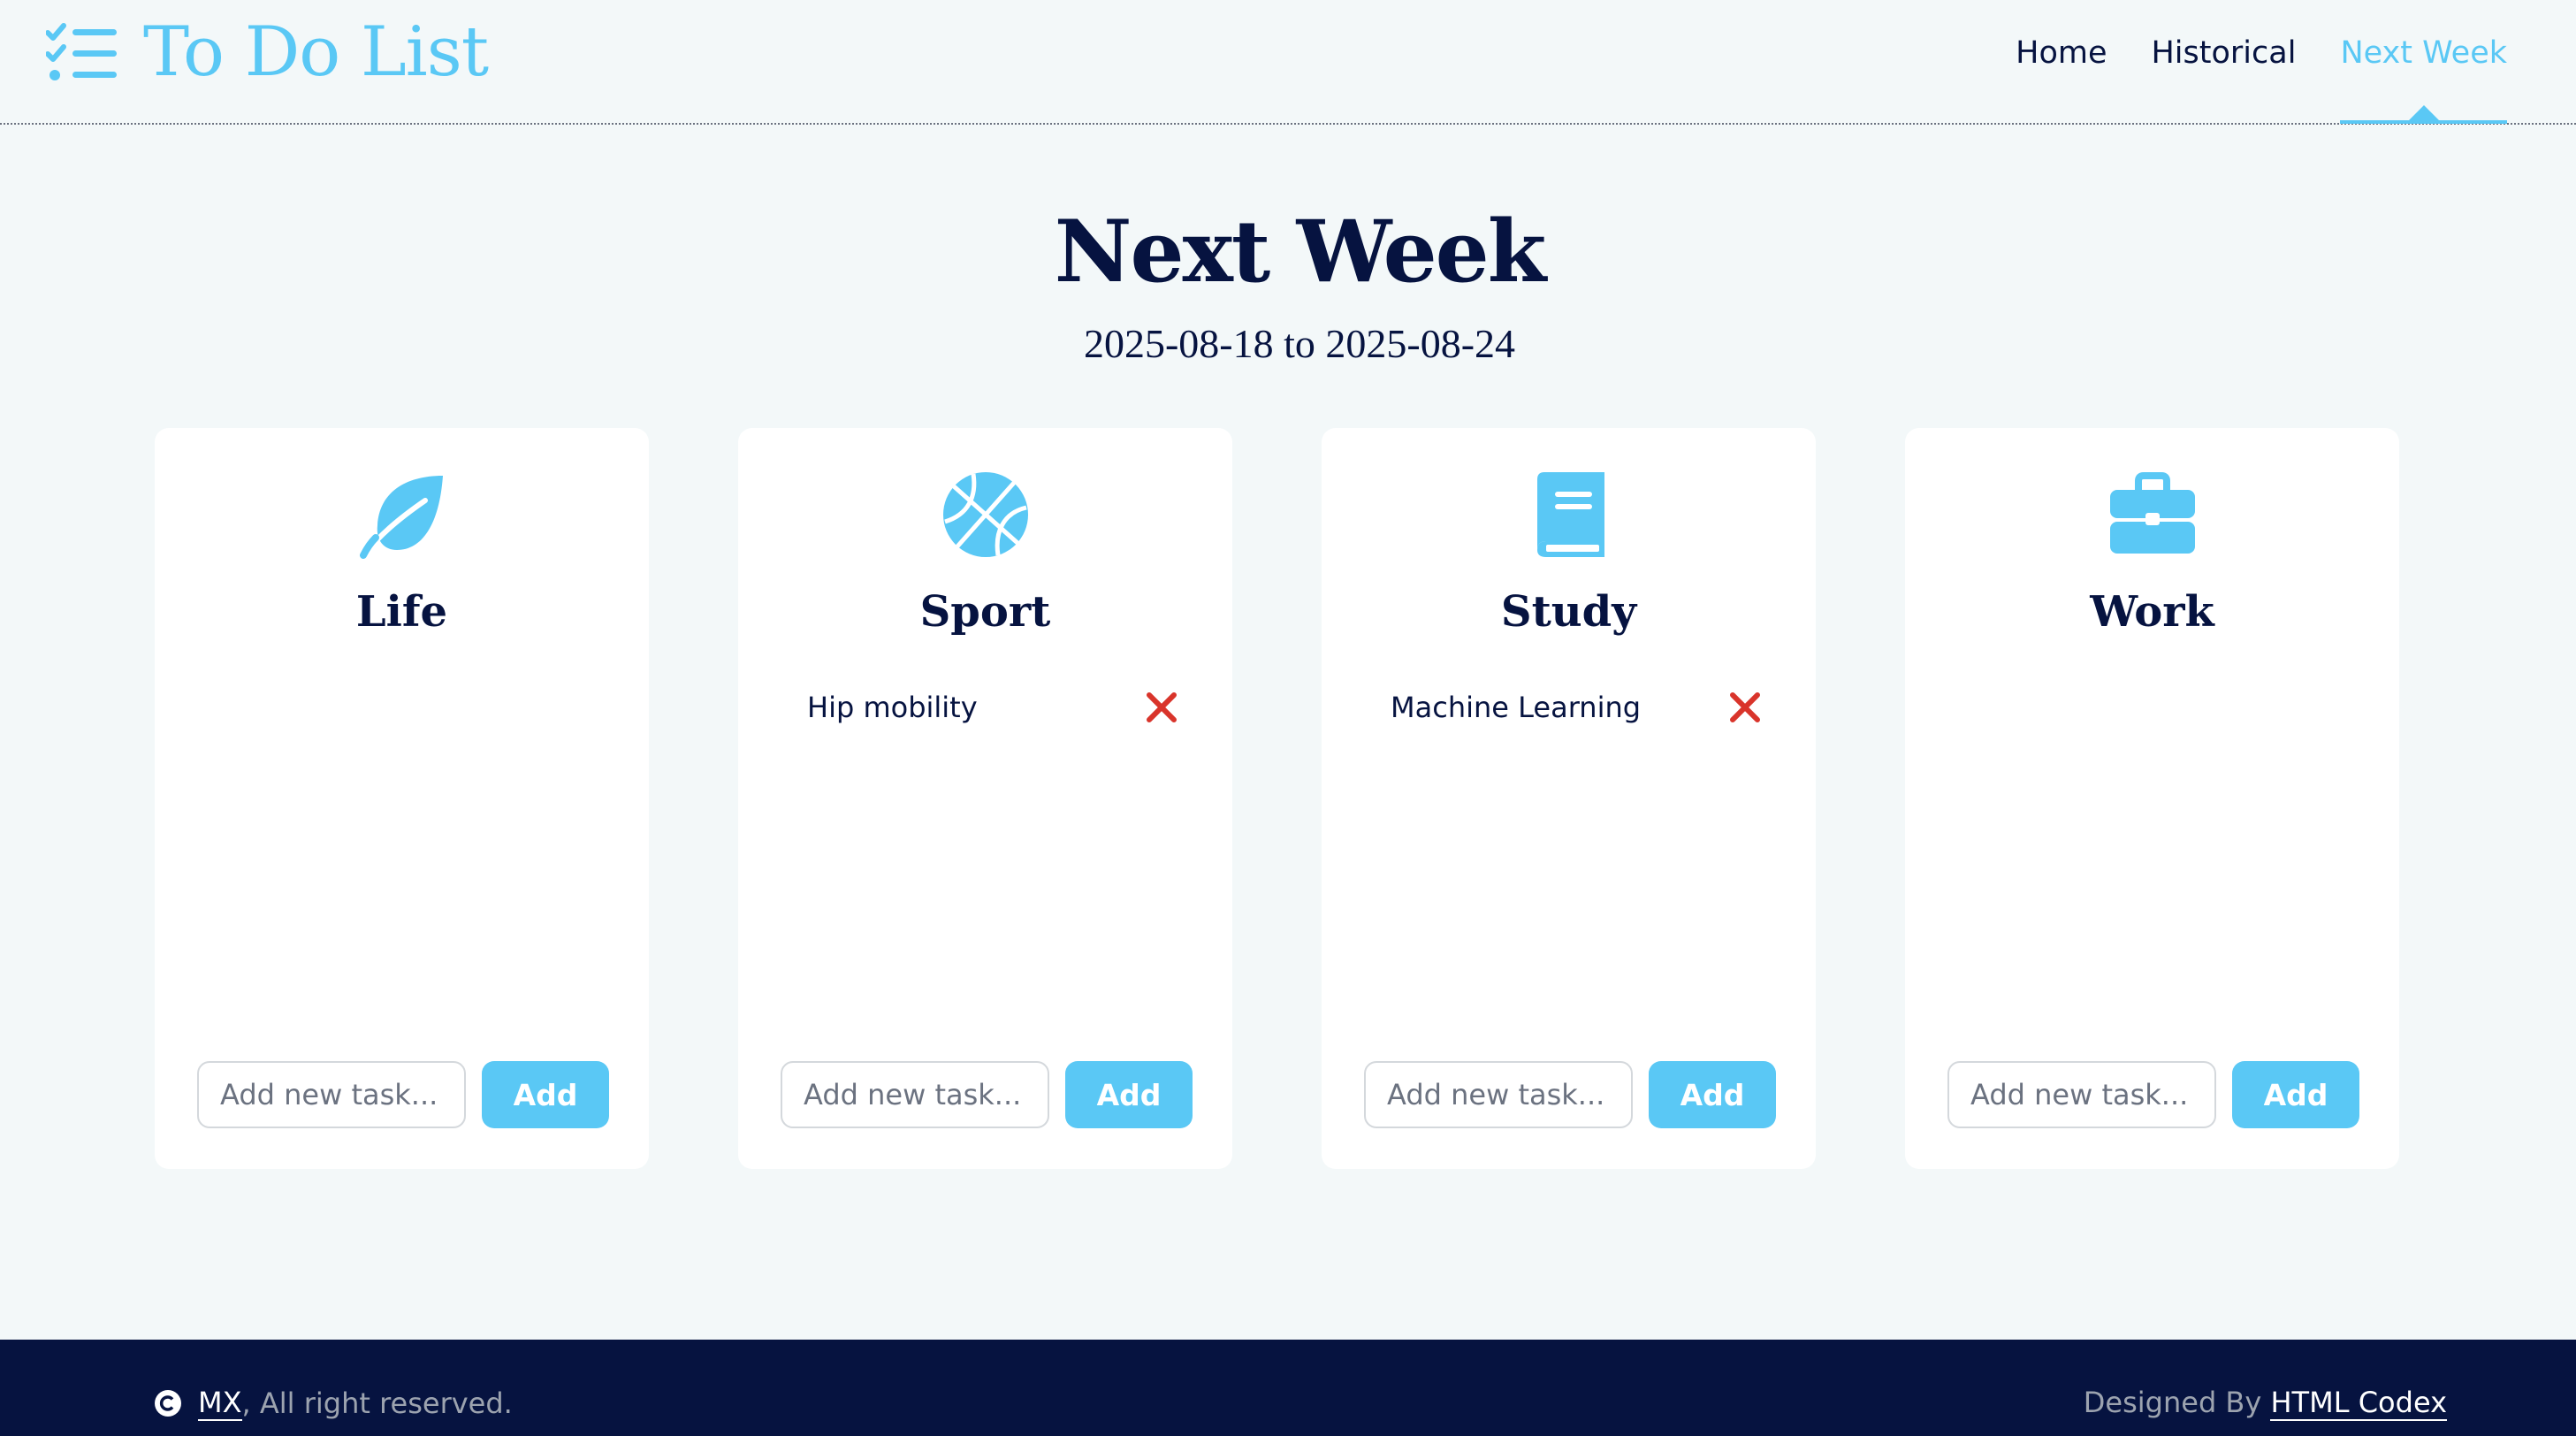 This screenshot has height=1436, width=2576. I want to click on designed-by-label: Designed By, so click(2177, 1402).